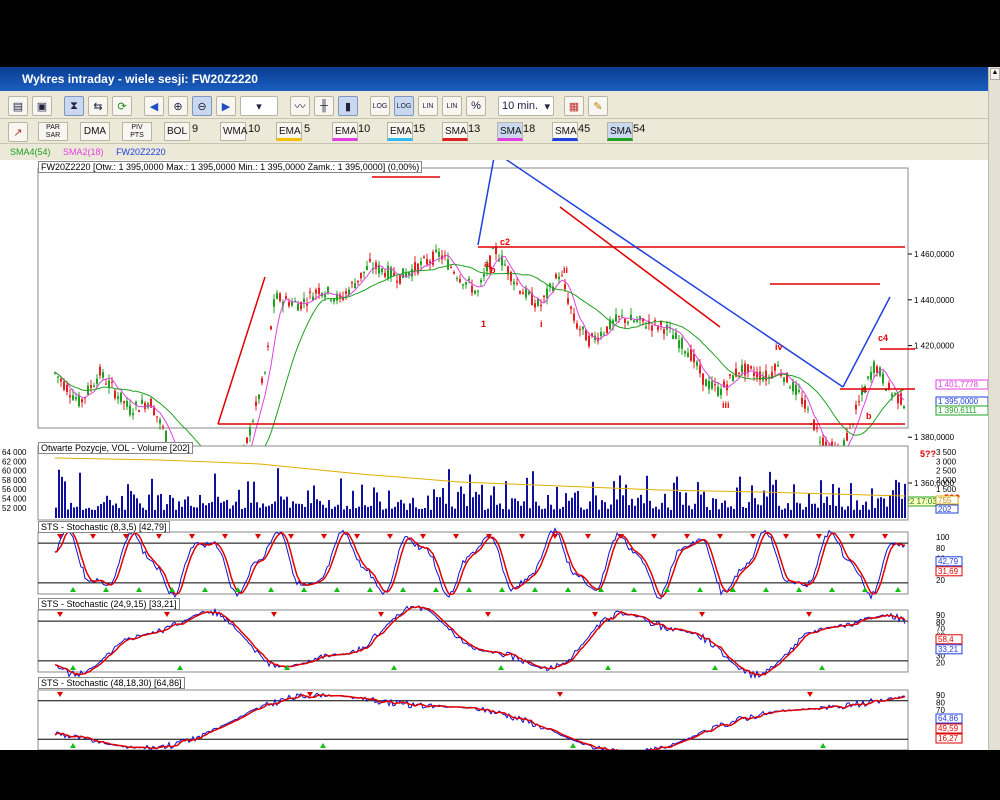 The height and width of the screenshot is (800, 1000). Describe the element at coordinates (226, 106) in the screenshot. I see `scroll-right-icon: ▶` at that location.